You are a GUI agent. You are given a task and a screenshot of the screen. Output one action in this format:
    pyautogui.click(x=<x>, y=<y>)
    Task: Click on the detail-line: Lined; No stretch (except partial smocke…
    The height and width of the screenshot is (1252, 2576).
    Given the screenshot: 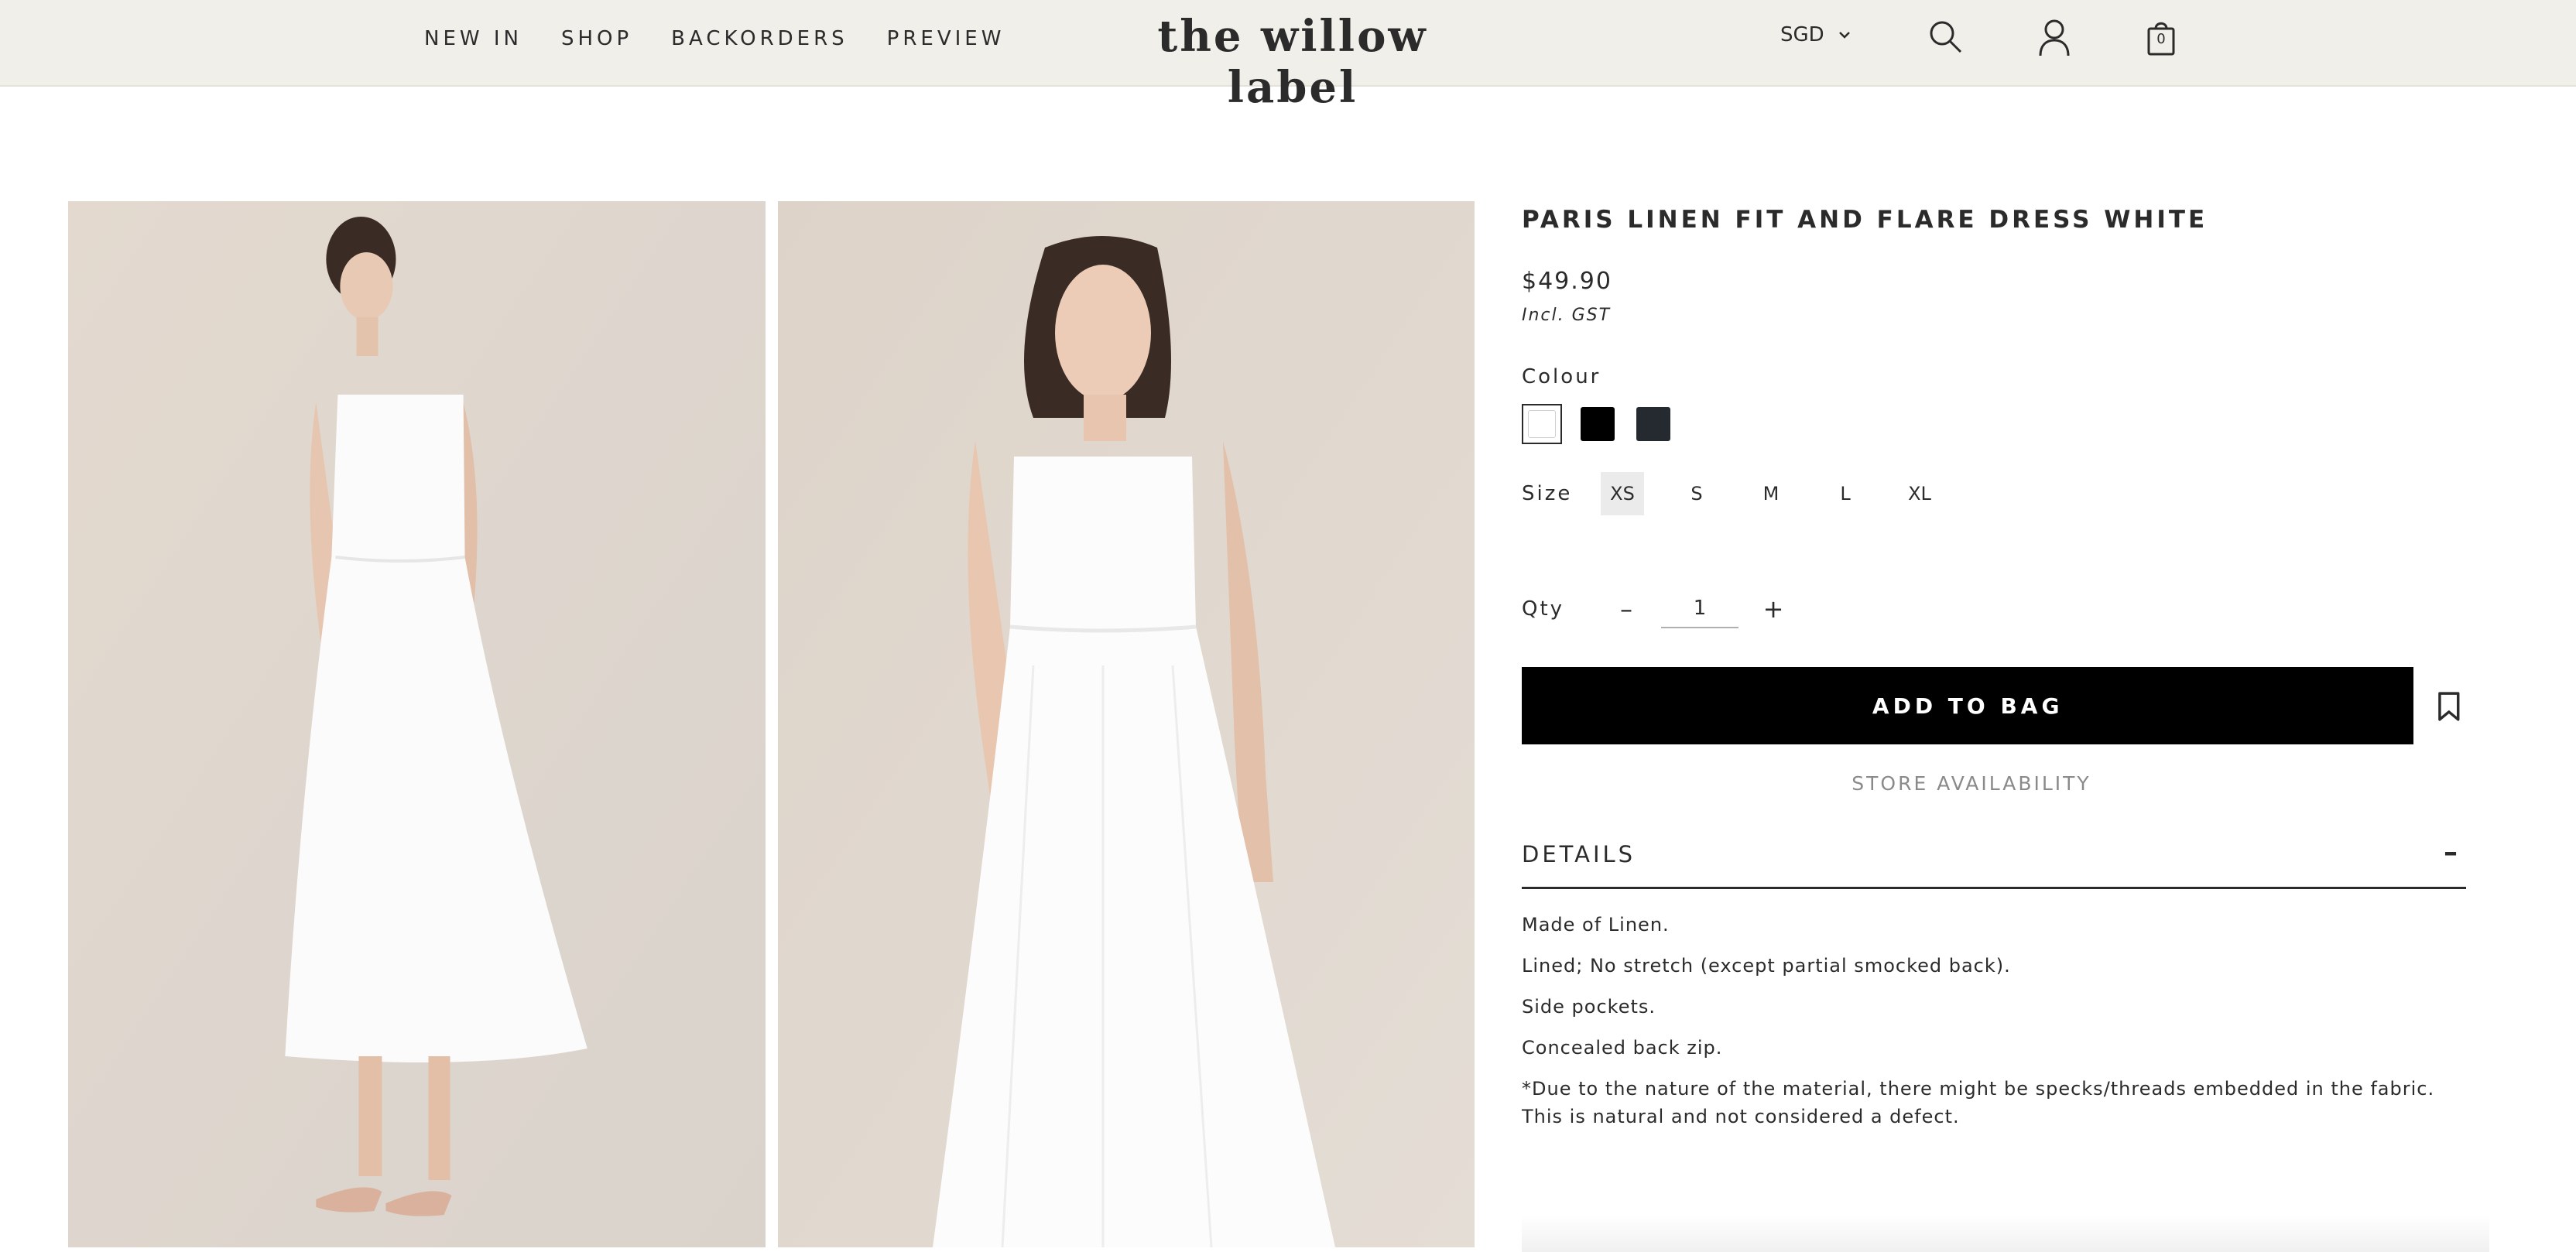 What is the action you would take?
    pyautogui.click(x=1767, y=966)
    